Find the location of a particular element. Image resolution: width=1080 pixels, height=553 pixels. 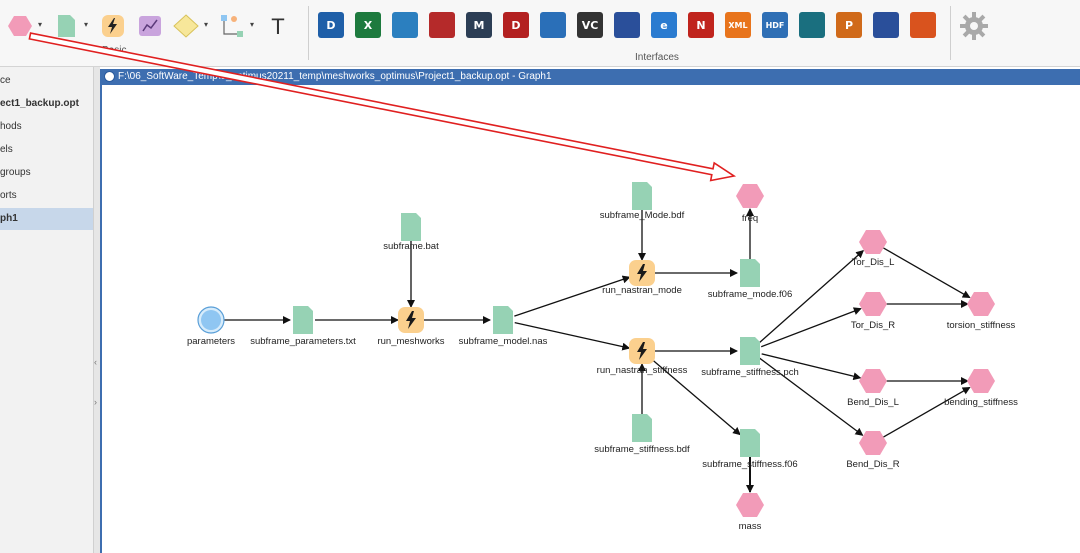

interface-bars2-icon is located at coordinates (886, 25).